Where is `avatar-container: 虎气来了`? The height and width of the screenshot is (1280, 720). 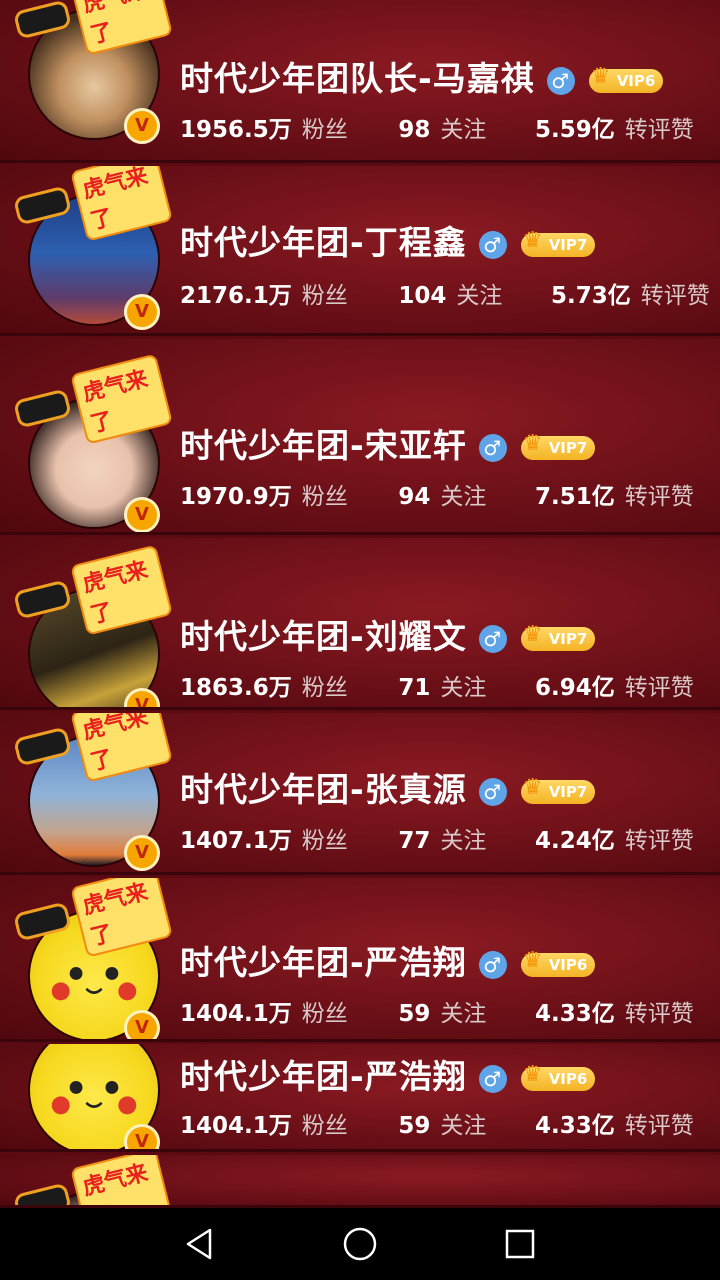 avatar-container: 虎气来了 is located at coordinates (92, 1181).